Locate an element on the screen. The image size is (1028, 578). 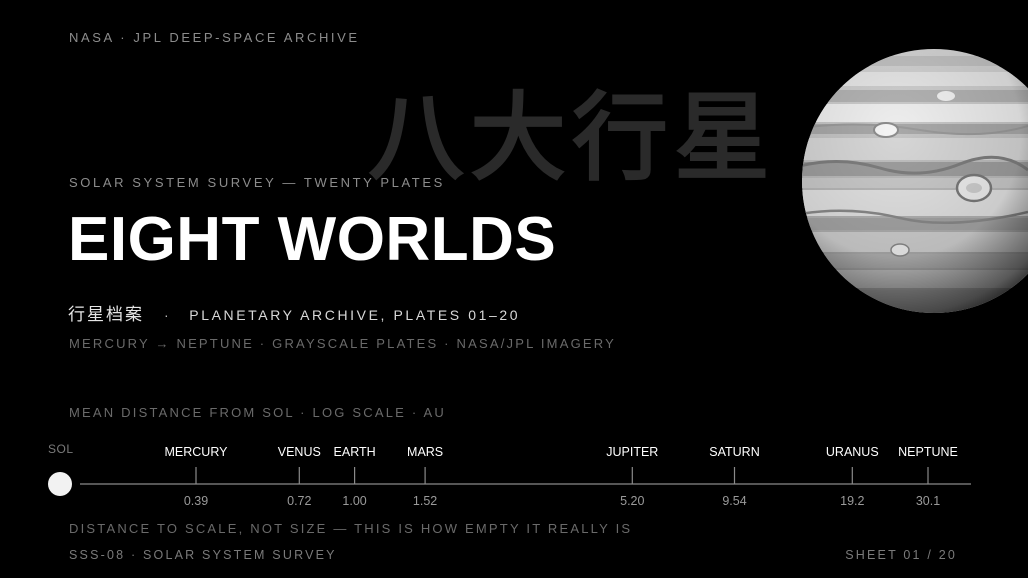
planet-distance-jupiter: 5.20 is located at coordinates (632, 501).